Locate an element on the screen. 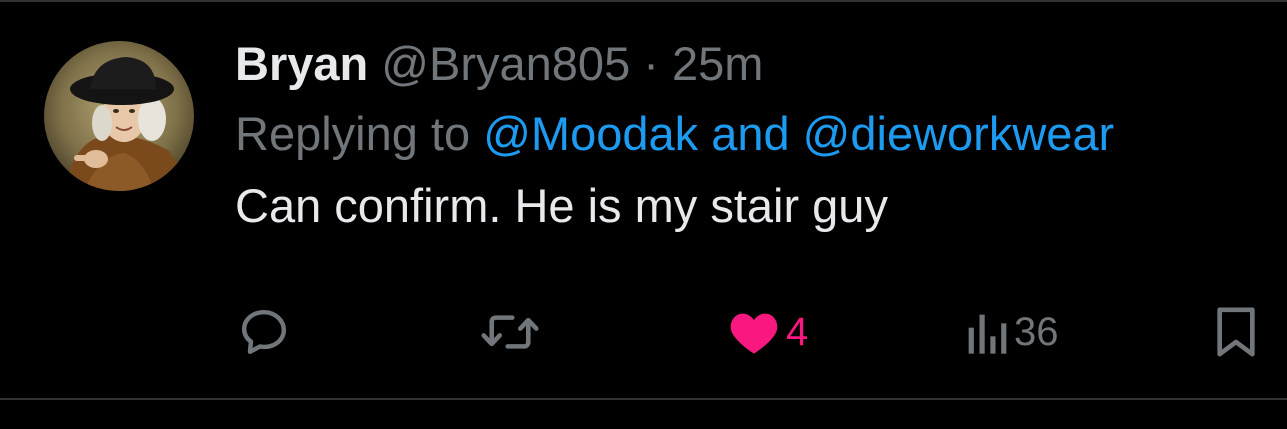 Image resolution: width=1287 pixels, height=429 pixels. replying-to-line: Replying to @Moodak and @dieworkwear is located at coordinates (761, 134).